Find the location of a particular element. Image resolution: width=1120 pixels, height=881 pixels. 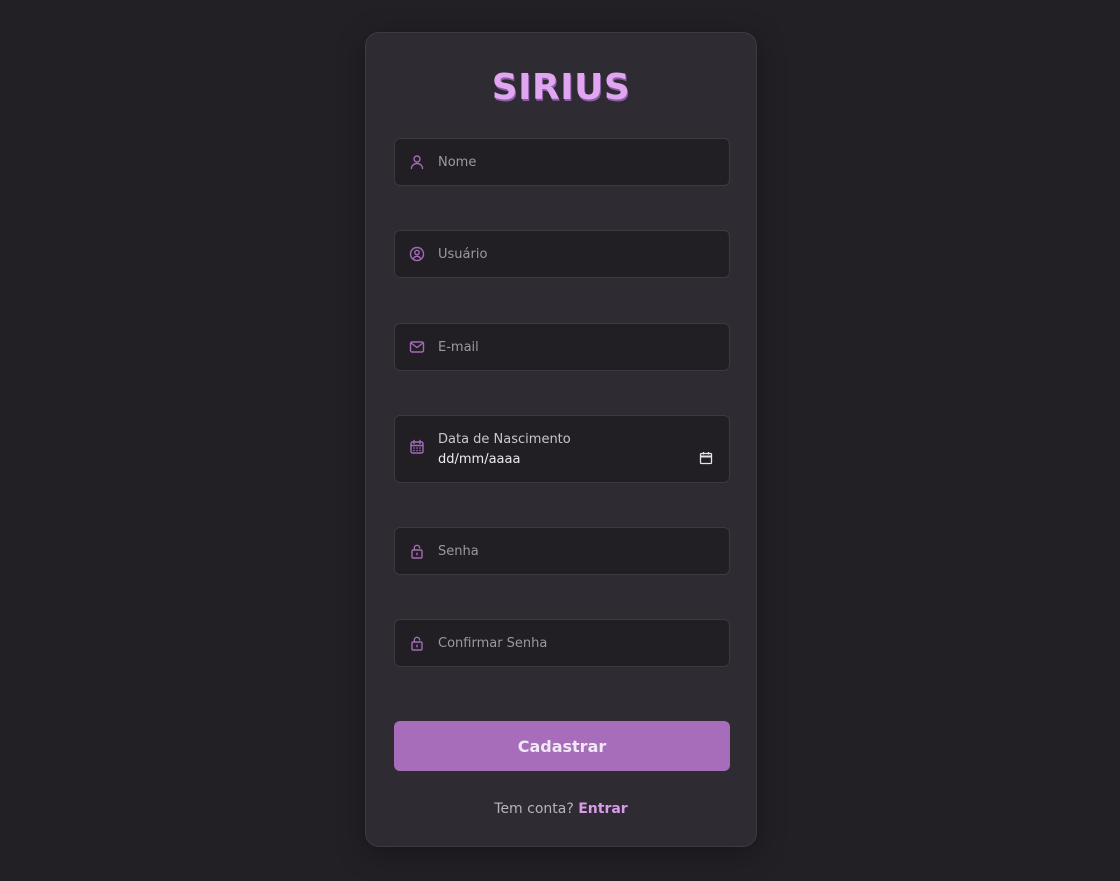

app-logo: SIRIUS is located at coordinates (561, 87).